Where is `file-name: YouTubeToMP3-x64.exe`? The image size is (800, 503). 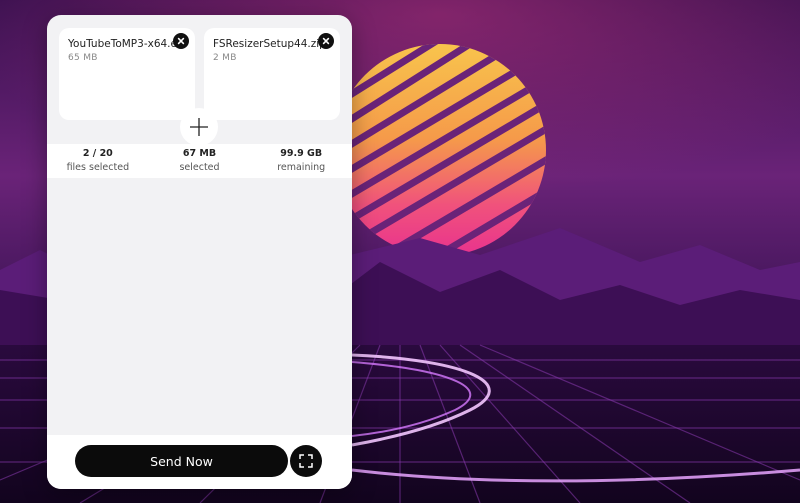
file-name: YouTubeToMP3-x64.exe is located at coordinates (127, 44).